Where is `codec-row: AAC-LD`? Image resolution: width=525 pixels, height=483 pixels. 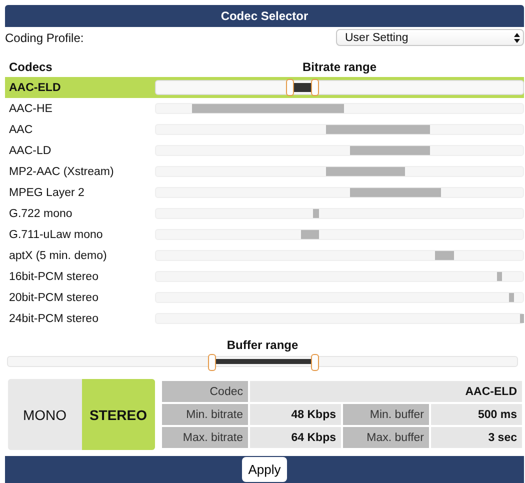 codec-row: AAC-LD is located at coordinates (264, 150).